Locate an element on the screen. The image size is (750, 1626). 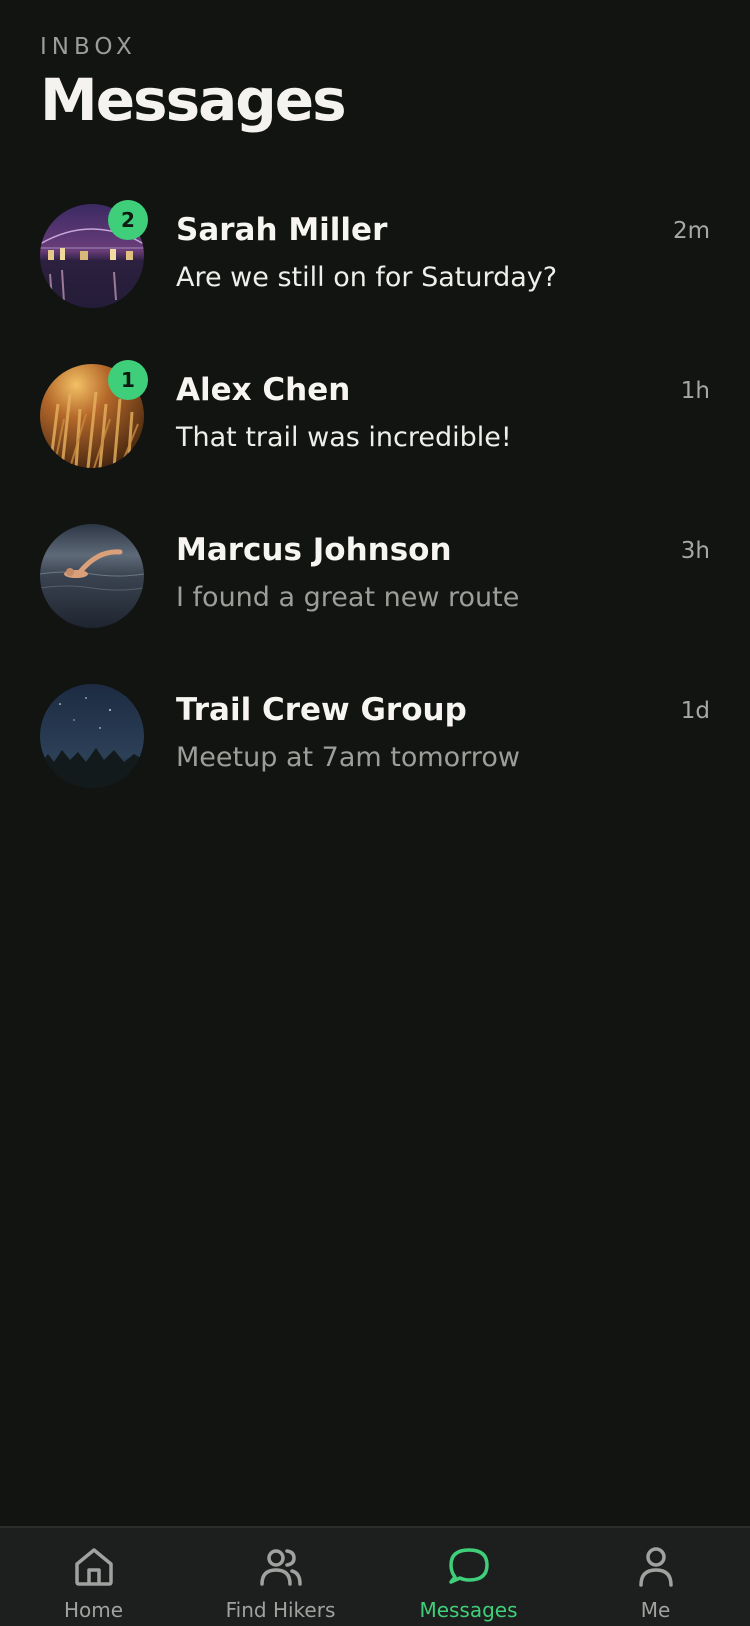
message-timestamp: 3h is located at coordinates (695, 551).